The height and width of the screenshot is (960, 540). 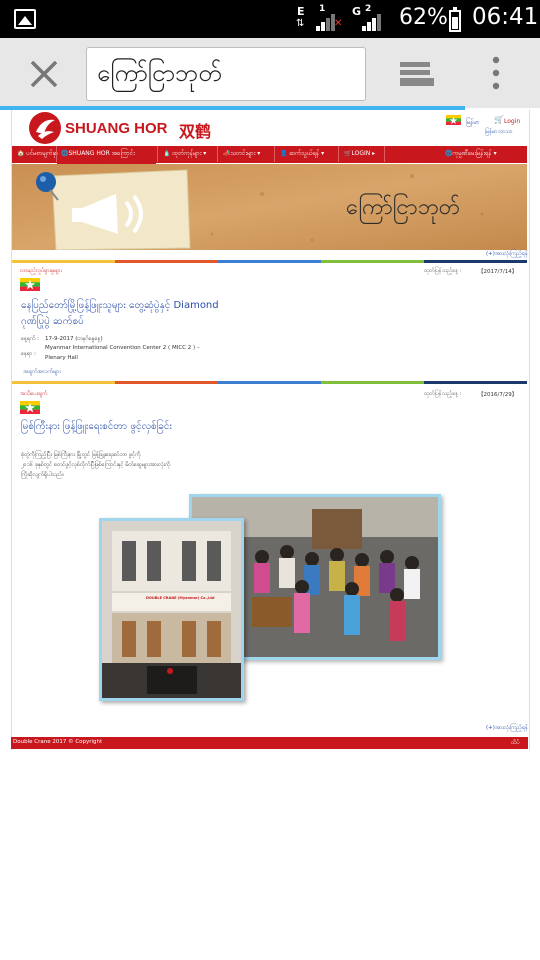 I want to click on myanmar-flag-icon, so click(x=453, y=120).